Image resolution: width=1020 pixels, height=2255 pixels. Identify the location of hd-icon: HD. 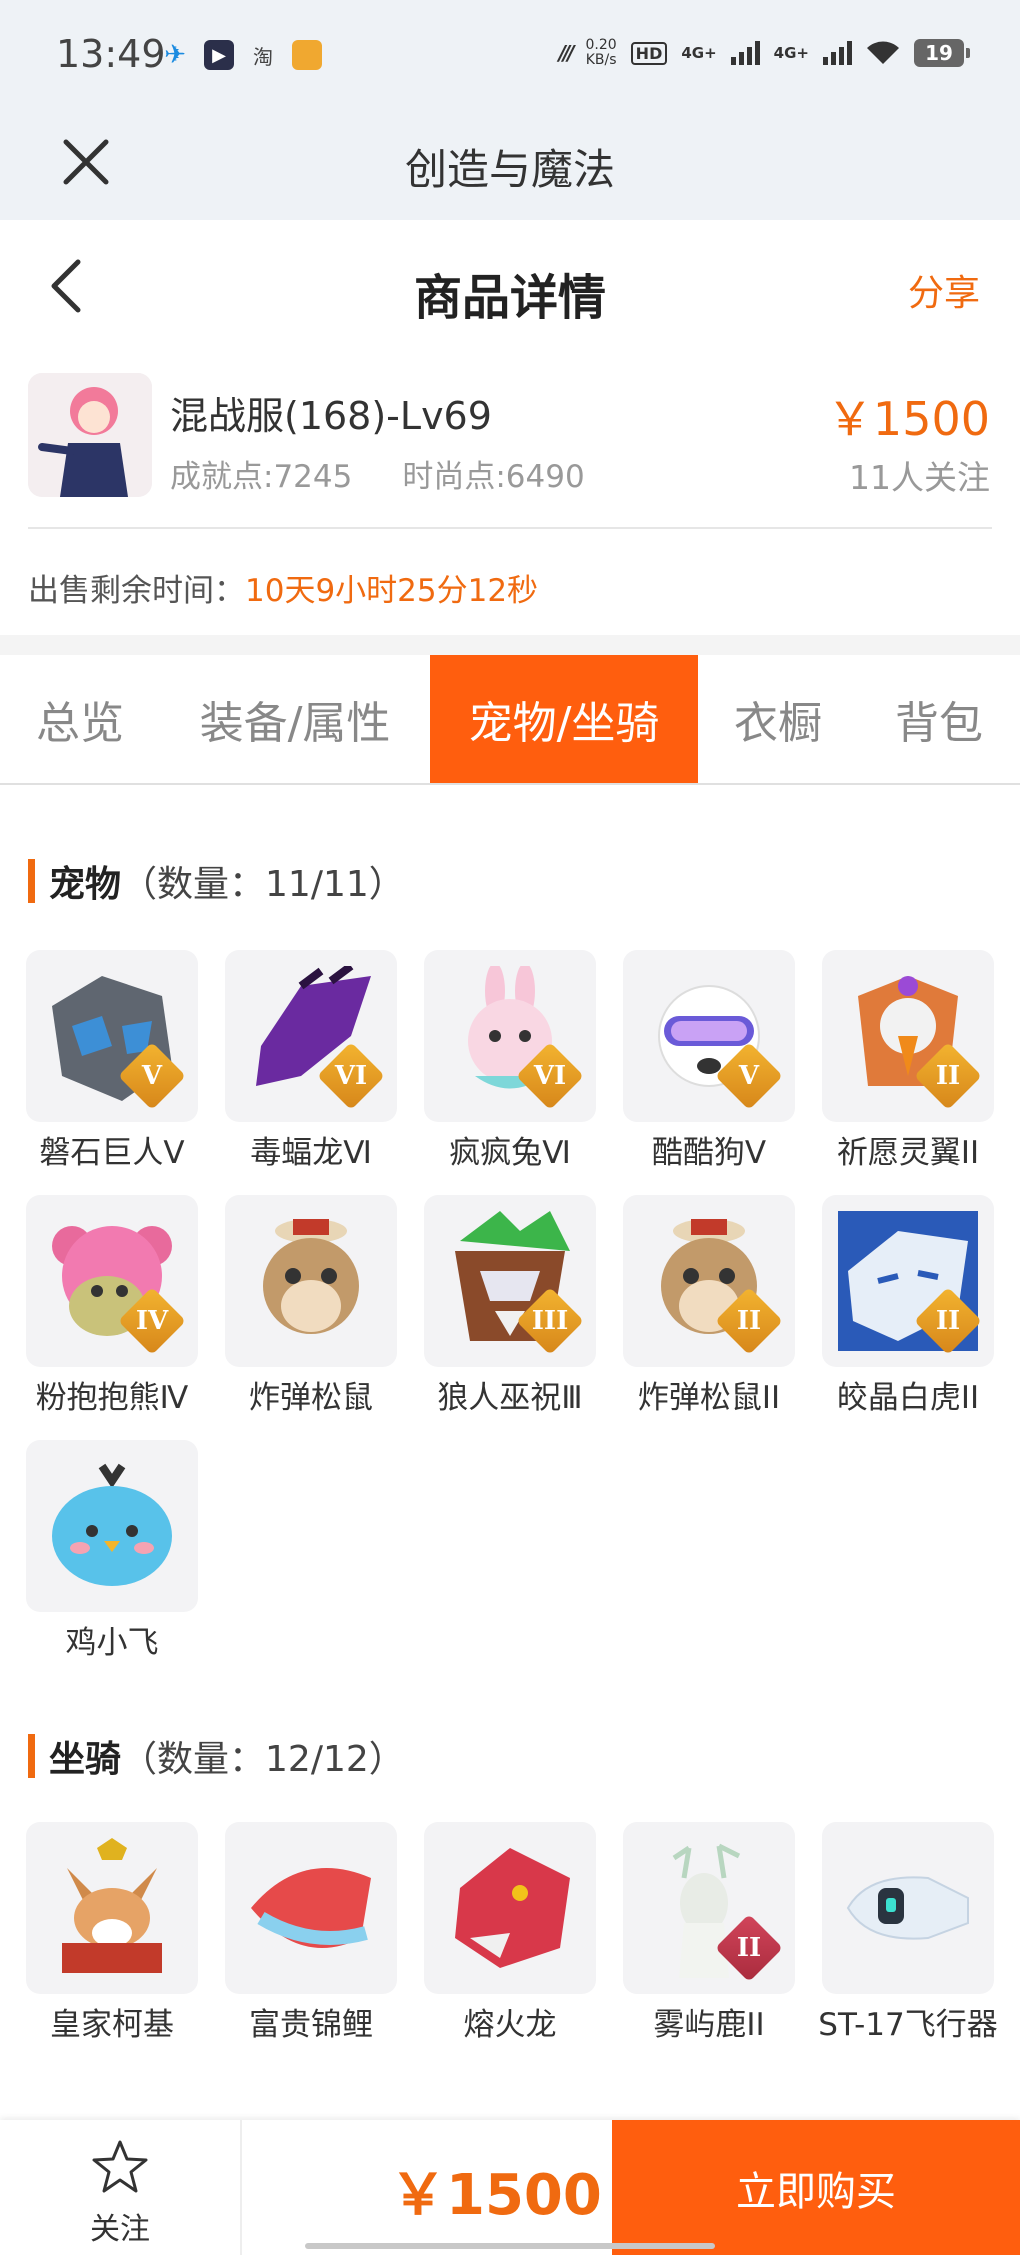
(649, 53).